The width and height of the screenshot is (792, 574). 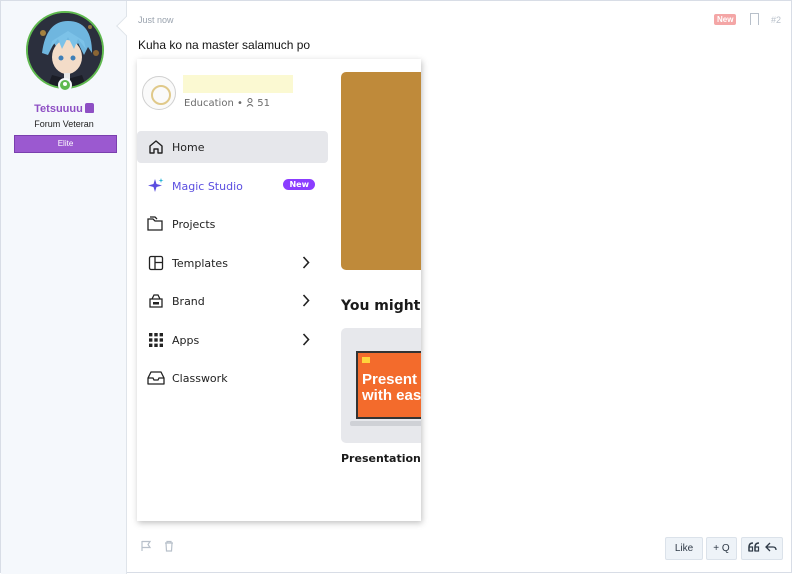 What do you see at coordinates (385, 423) in the screenshot?
I see `laptop-base` at bounding box center [385, 423].